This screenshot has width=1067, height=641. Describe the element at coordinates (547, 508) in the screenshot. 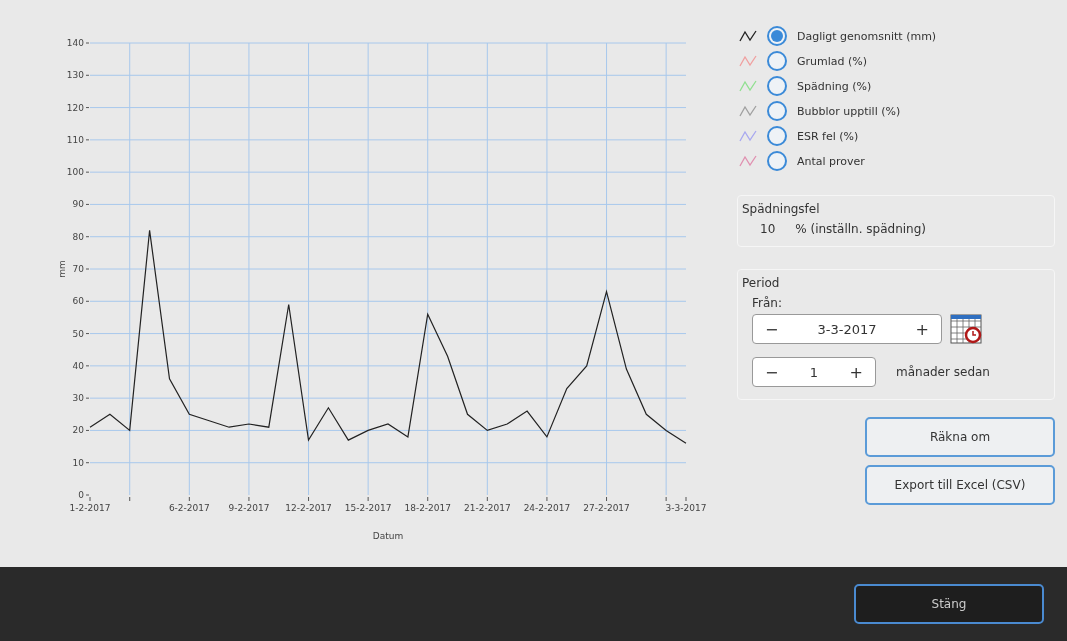

I see `x-tick-label: 24-2-2017` at that location.